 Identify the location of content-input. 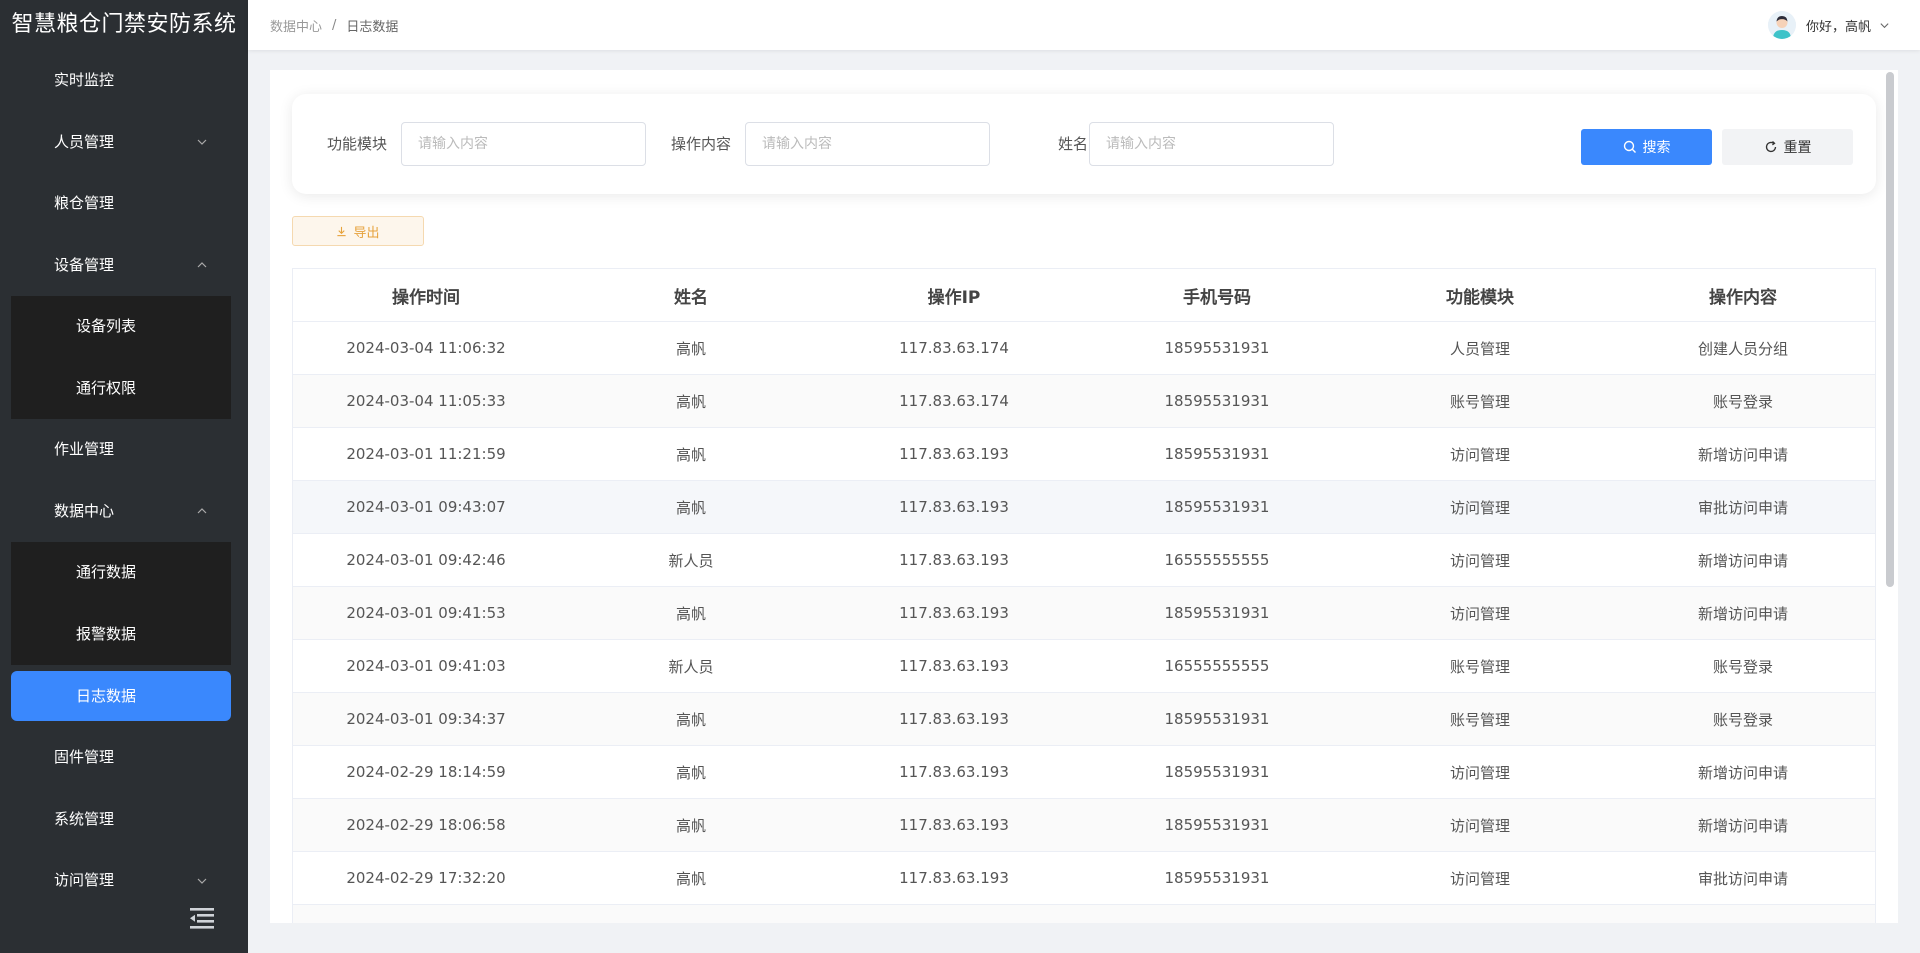
(867, 144).